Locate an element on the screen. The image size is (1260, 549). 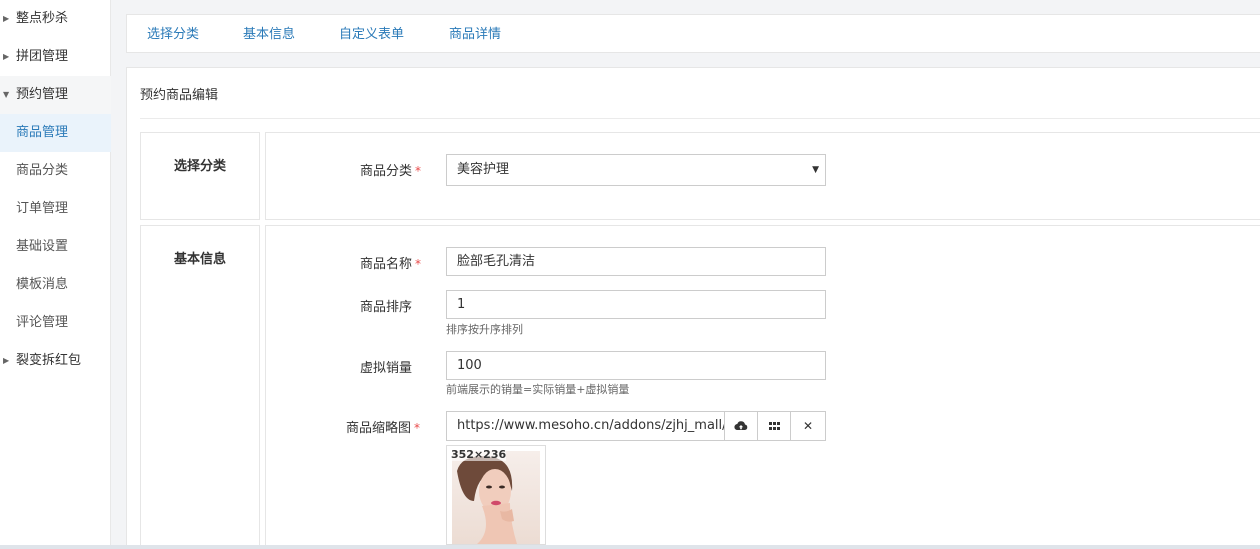
sidebar-item-comments: 评论管理 is located at coordinates (55, 323).